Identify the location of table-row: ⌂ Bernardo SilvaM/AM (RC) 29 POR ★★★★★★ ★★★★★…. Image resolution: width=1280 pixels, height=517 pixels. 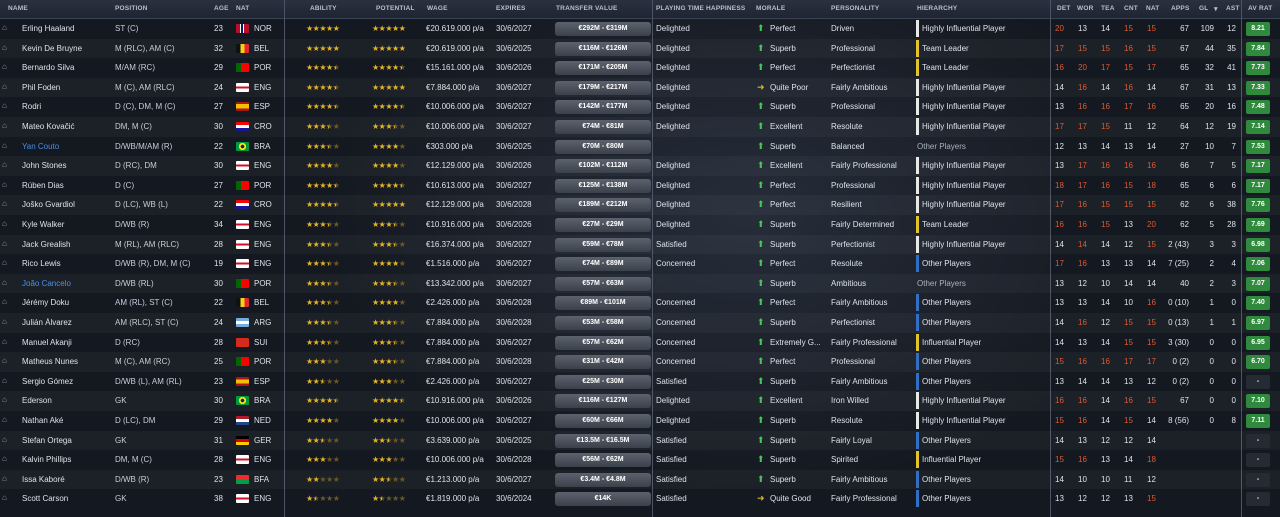
(640, 68).